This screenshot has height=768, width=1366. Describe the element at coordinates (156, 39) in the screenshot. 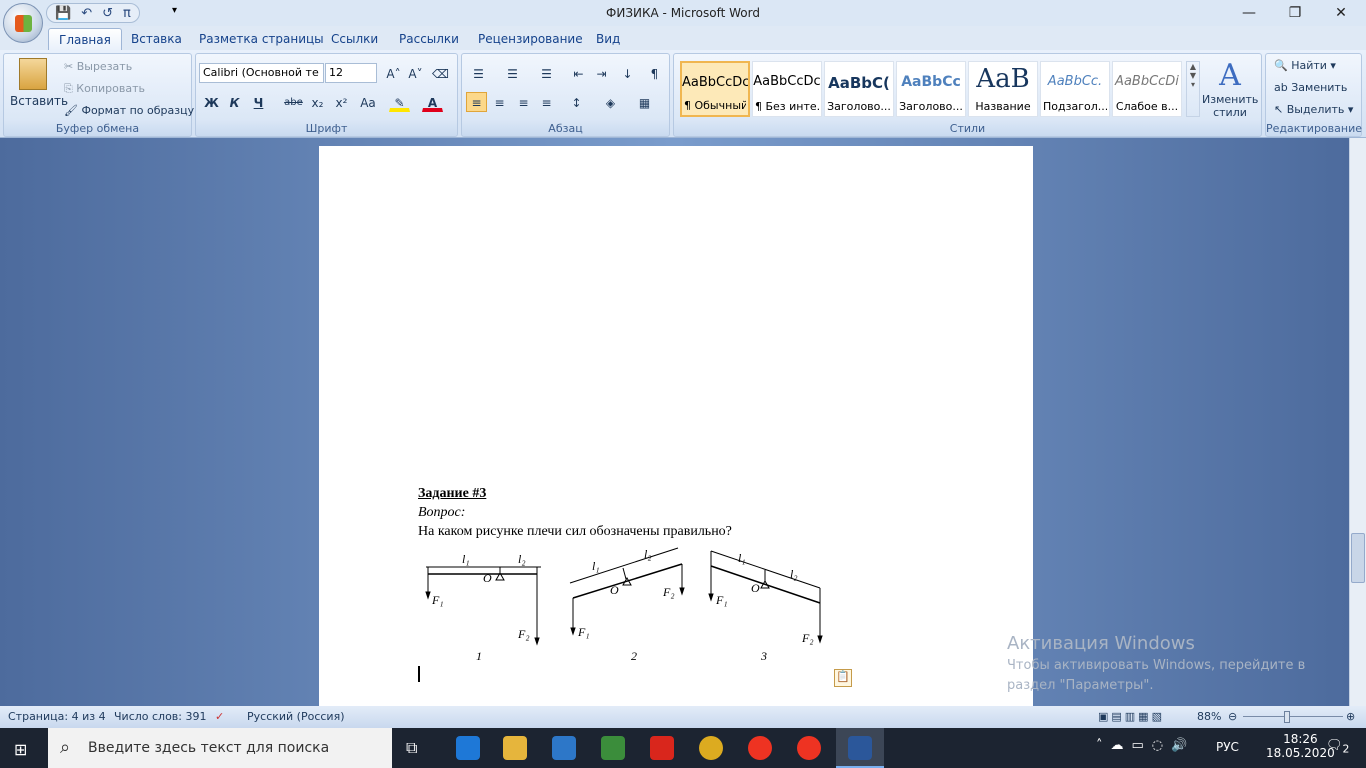

I see `tab-insert: Вставка` at that location.